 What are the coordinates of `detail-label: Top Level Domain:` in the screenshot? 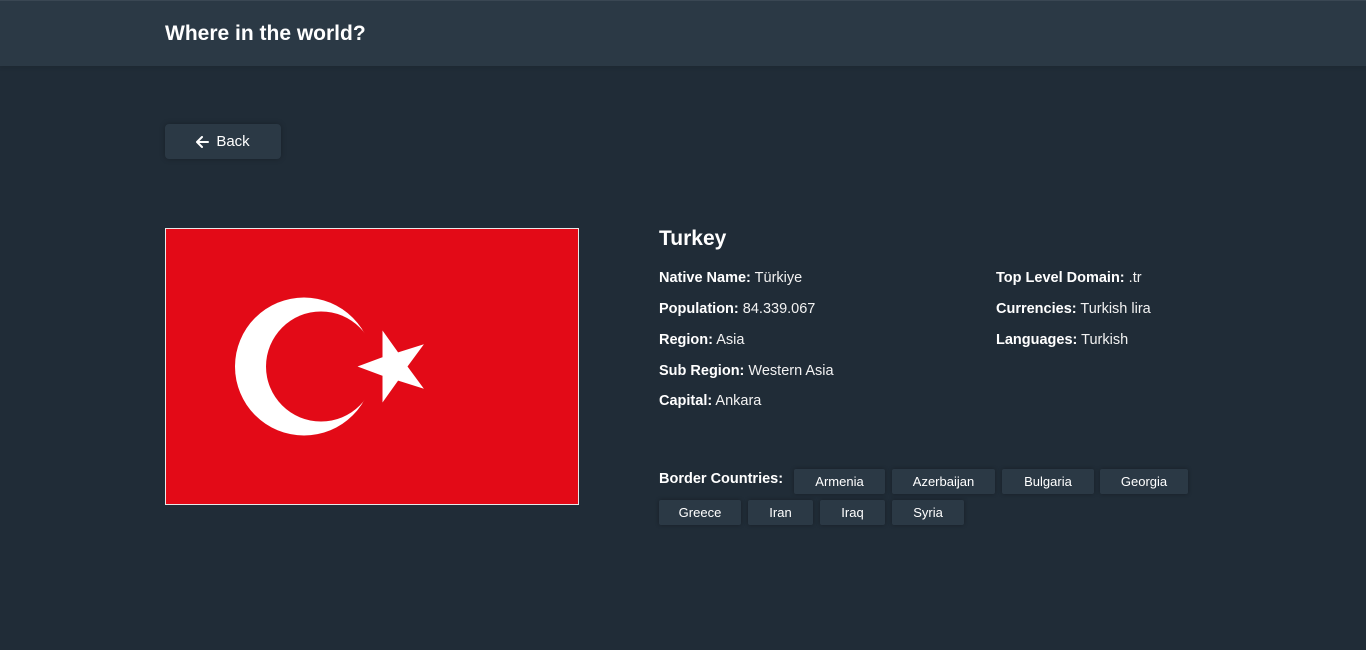 It's located at (1060, 278).